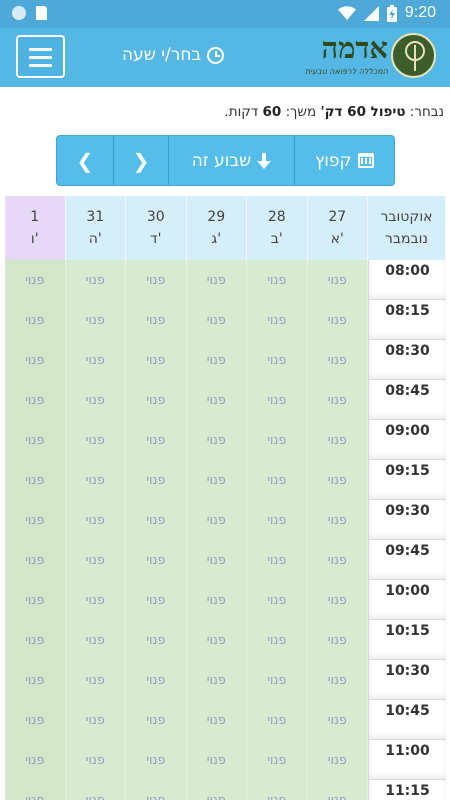 Image resolution: width=450 pixels, height=800 pixels. I want to click on time-row: 11:15 פנוי פנוי פנוי פנוי פנוי פנוי, so click(225, 790).